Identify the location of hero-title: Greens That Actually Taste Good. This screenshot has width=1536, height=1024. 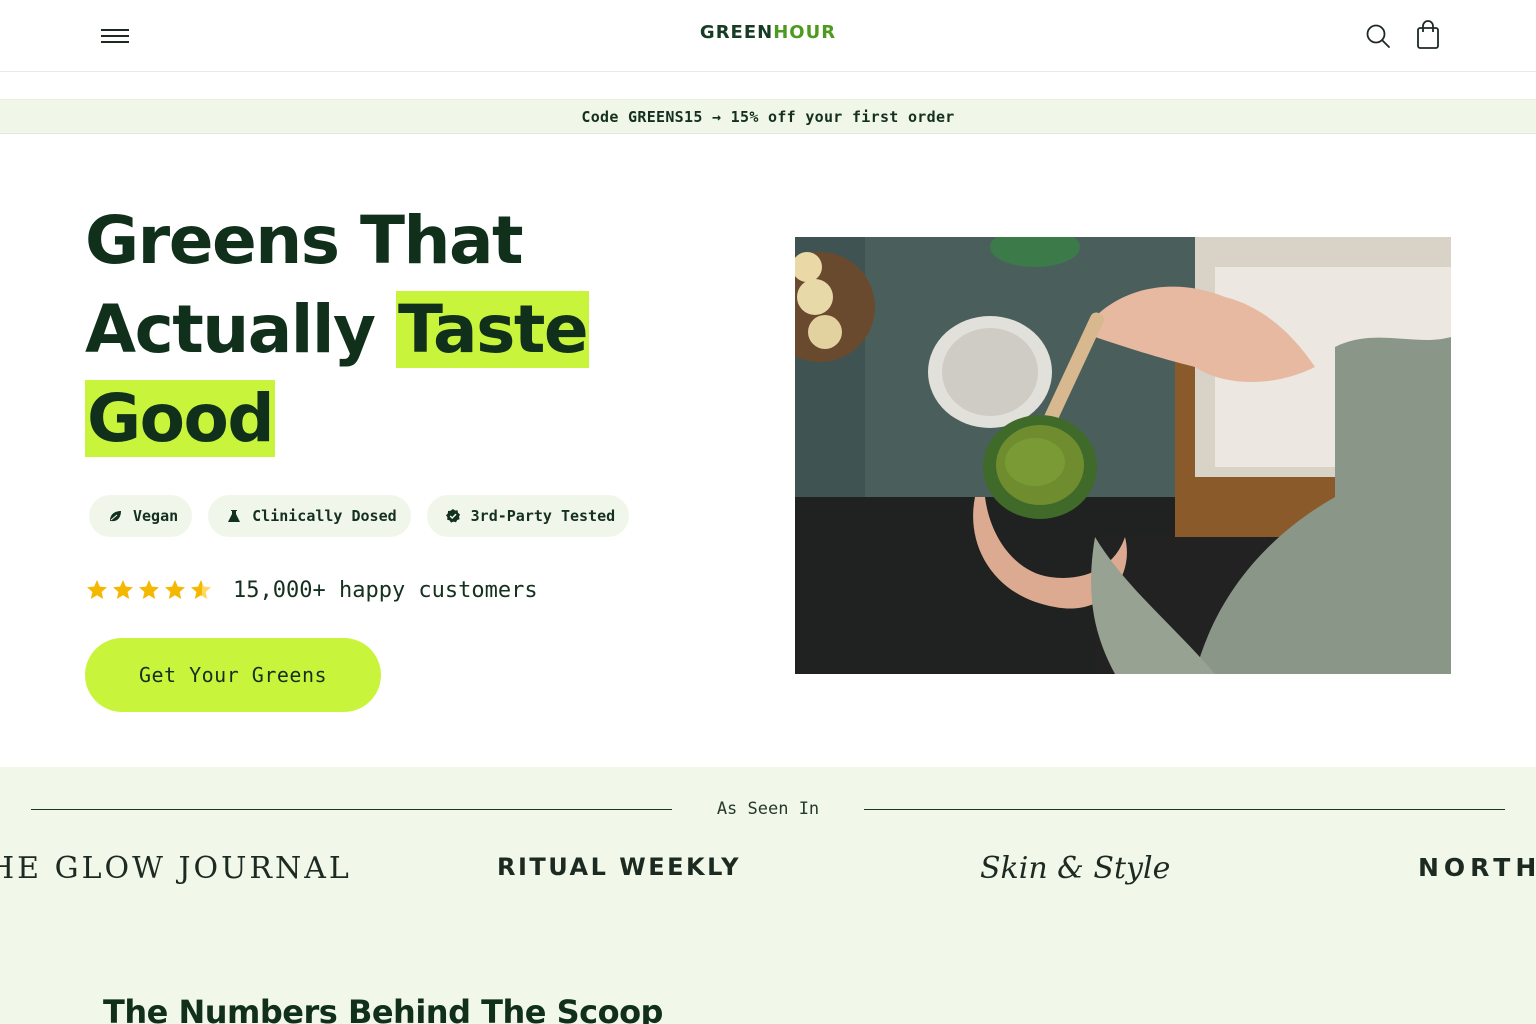
(395, 329).